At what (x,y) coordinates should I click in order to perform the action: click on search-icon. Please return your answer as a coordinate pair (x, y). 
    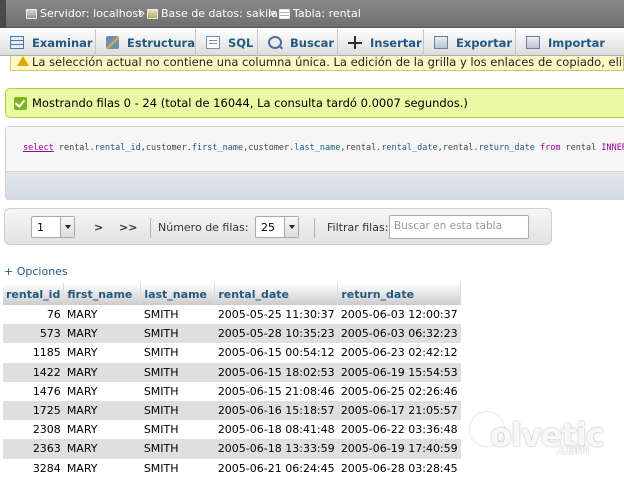
    Looking at the image, I should click on (275, 42).